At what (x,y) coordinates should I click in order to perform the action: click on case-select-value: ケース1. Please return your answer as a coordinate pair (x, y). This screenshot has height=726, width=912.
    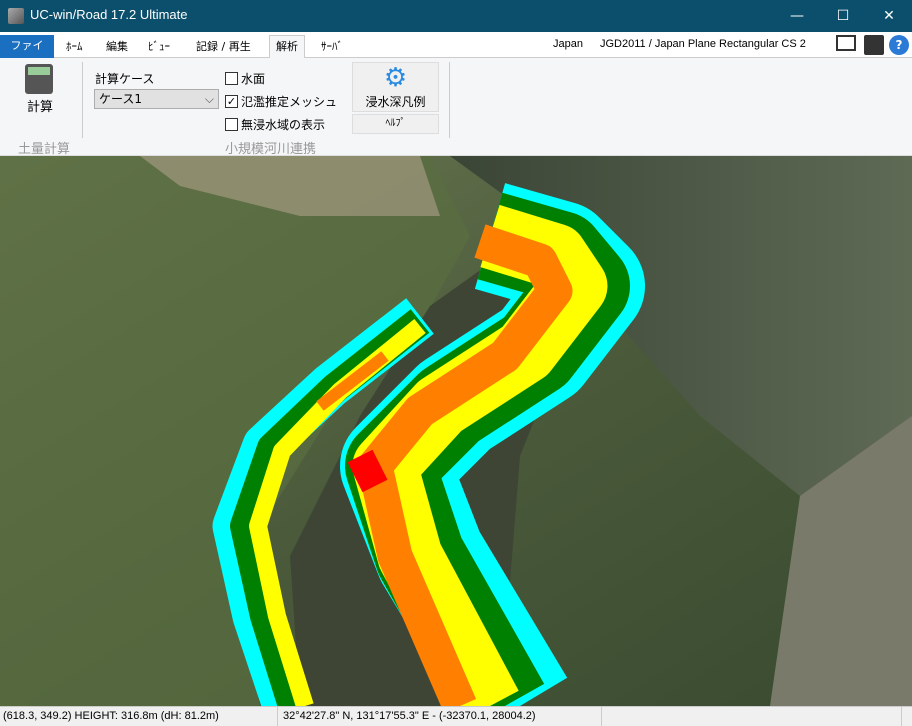
    Looking at the image, I should click on (121, 99).